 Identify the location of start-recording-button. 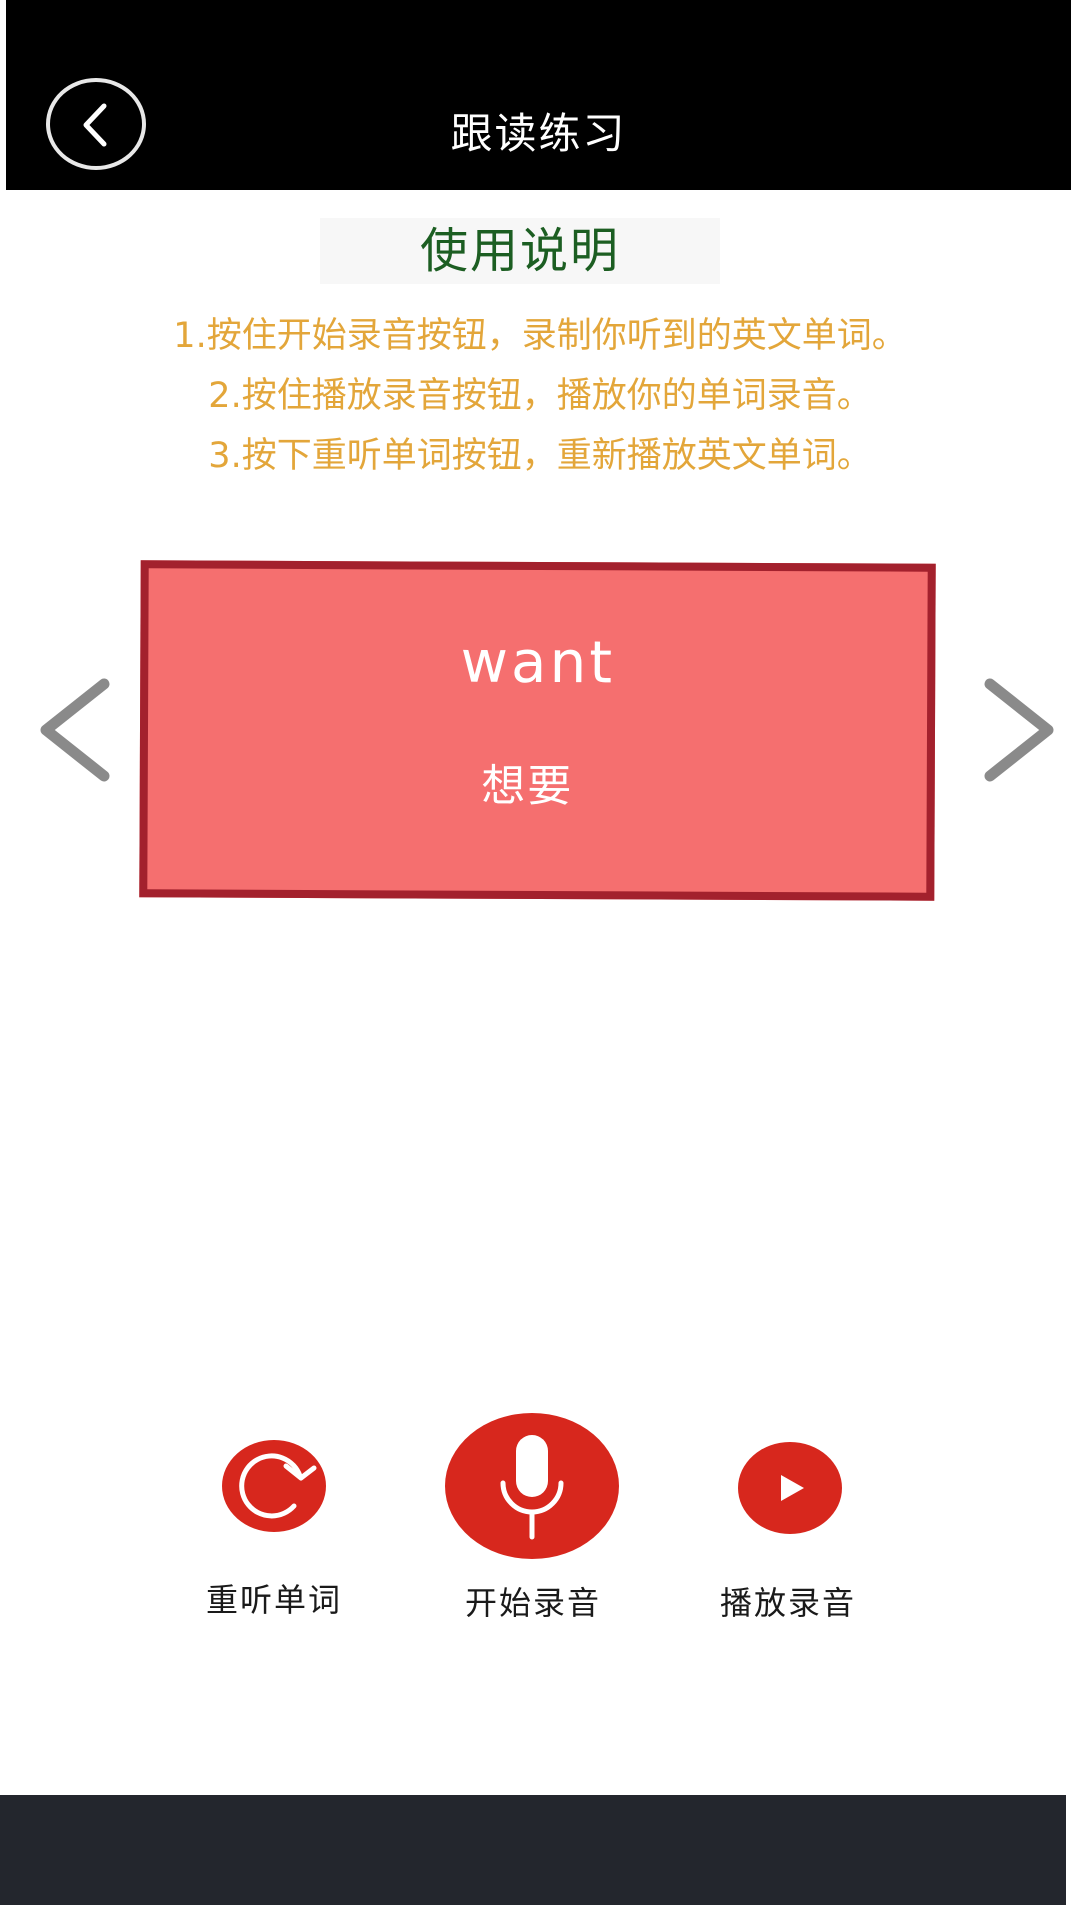
(532, 1486).